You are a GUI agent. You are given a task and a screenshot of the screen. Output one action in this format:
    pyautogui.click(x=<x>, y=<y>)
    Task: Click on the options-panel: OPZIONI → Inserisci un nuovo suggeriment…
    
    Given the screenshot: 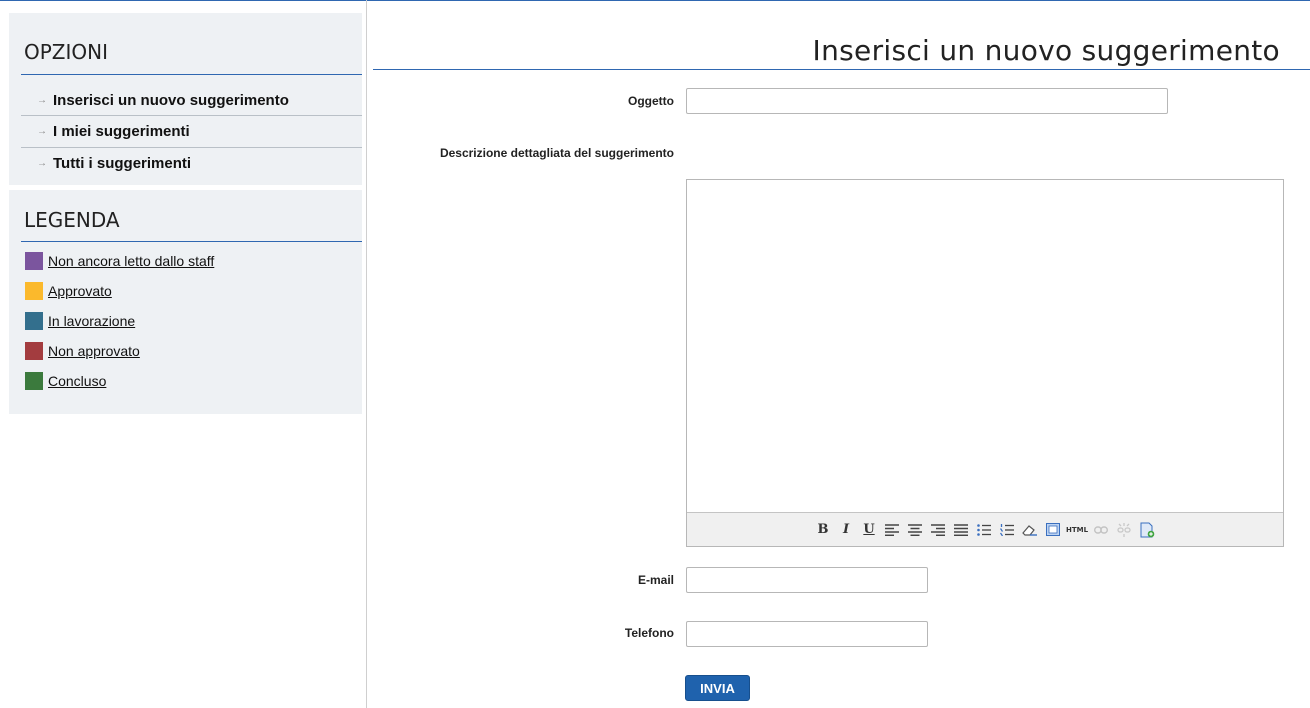 What is the action you would take?
    pyautogui.click(x=185, y=99)
    